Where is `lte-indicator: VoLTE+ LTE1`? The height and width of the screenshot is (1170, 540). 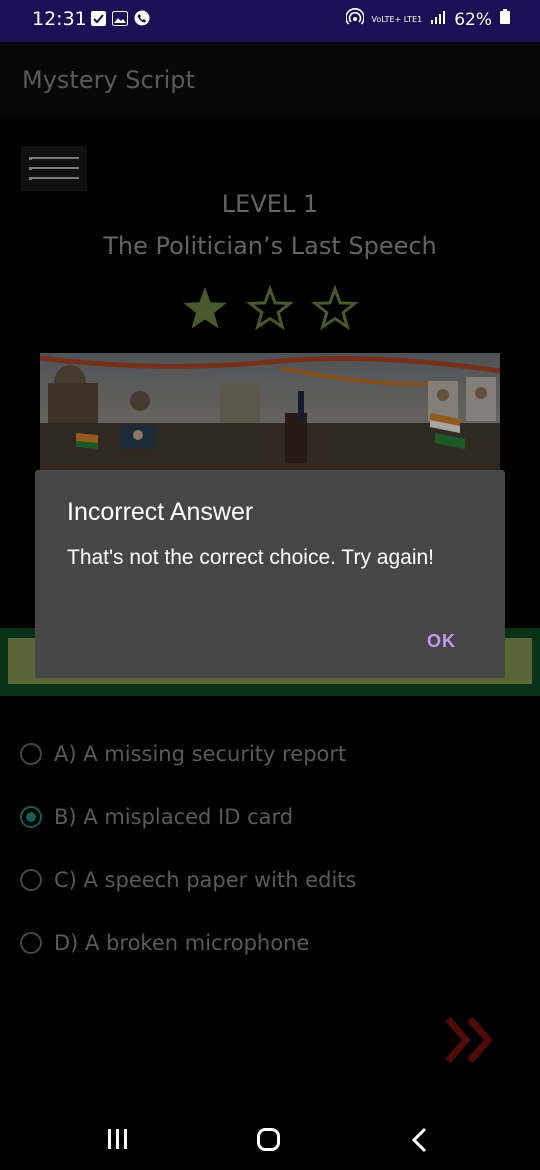
lte-indicator: VoLTE+ LTE1 is located at coordinates (397, 19).